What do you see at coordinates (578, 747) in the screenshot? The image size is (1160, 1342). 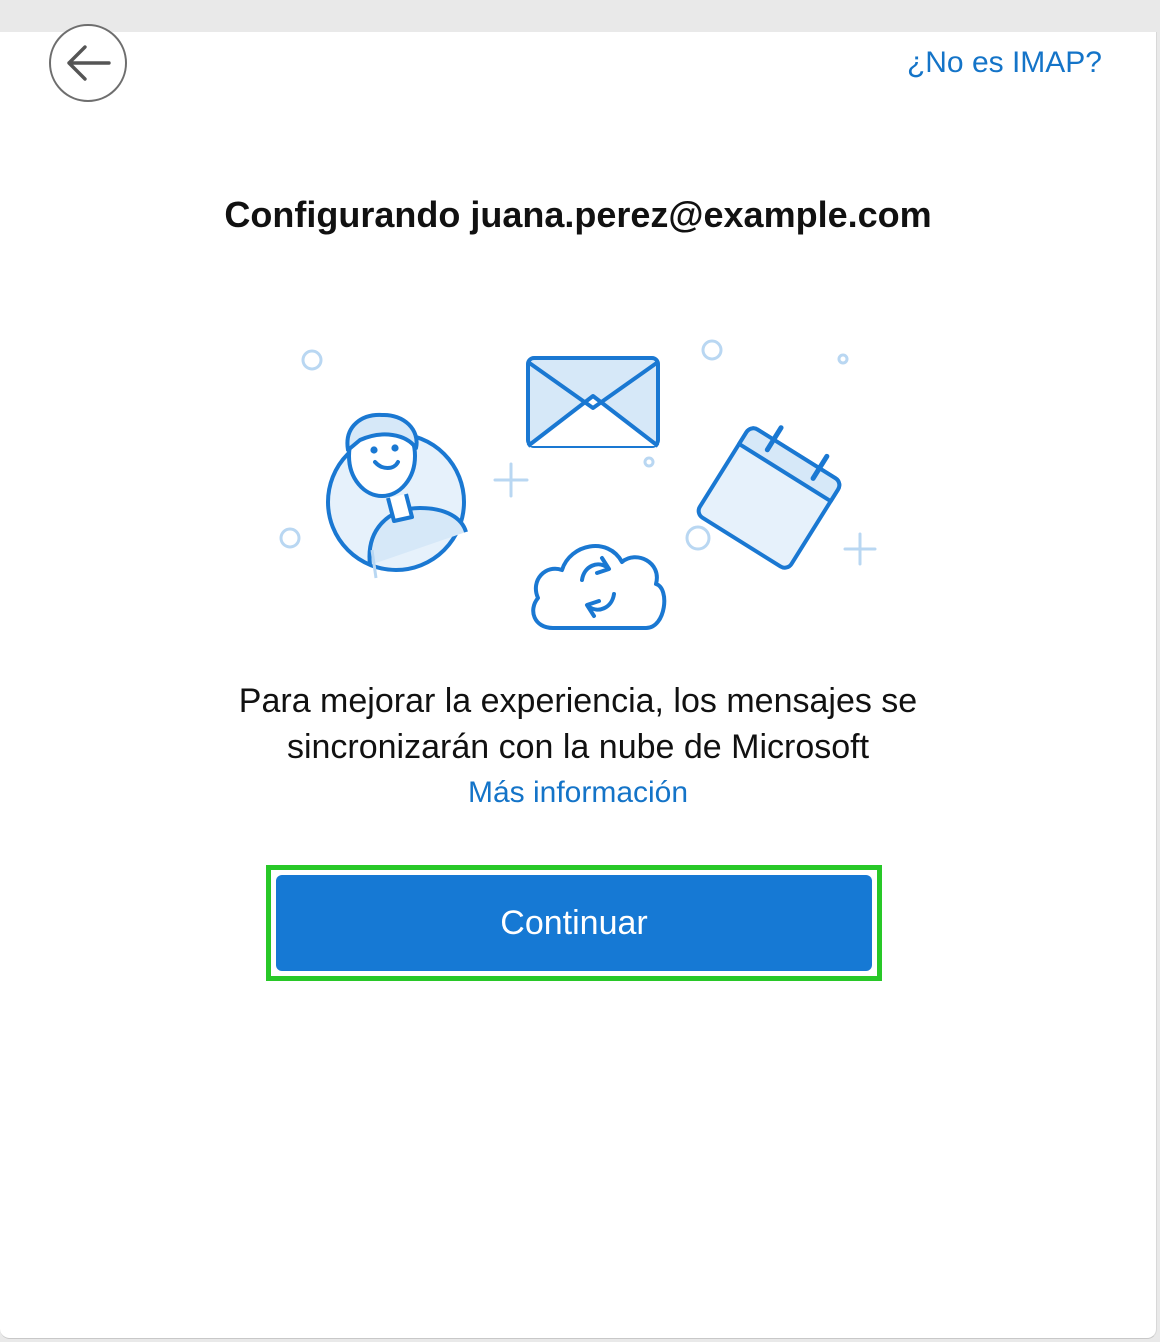 I see `description-line-2: sincronizarán con la nube de Microsoft` at bounding box center [578, 747].